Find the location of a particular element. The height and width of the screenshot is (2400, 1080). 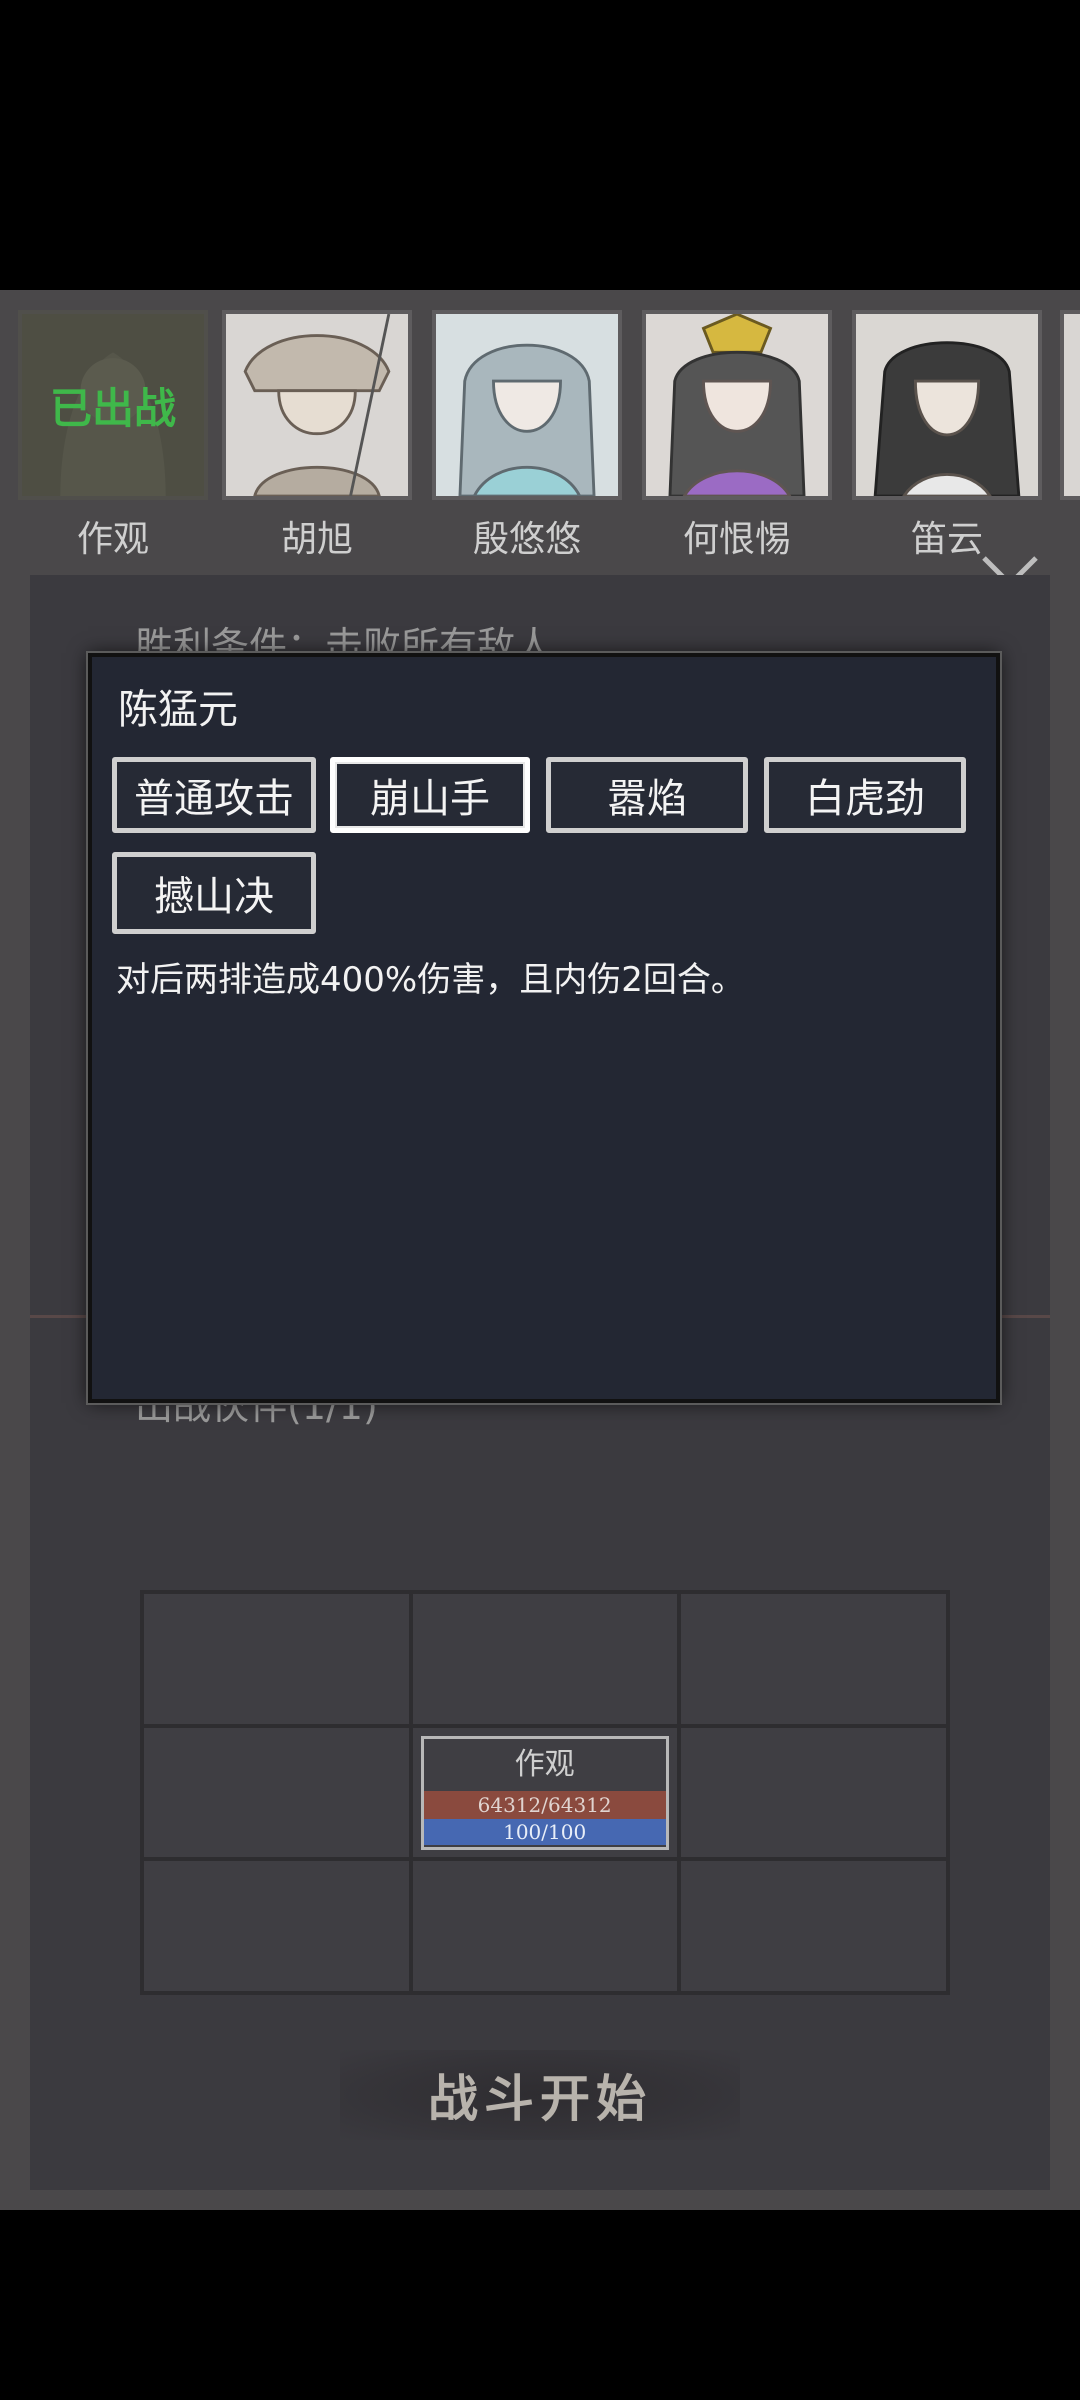

hero-card-2: 殷悠悠 is located at coordinates (527, 435).